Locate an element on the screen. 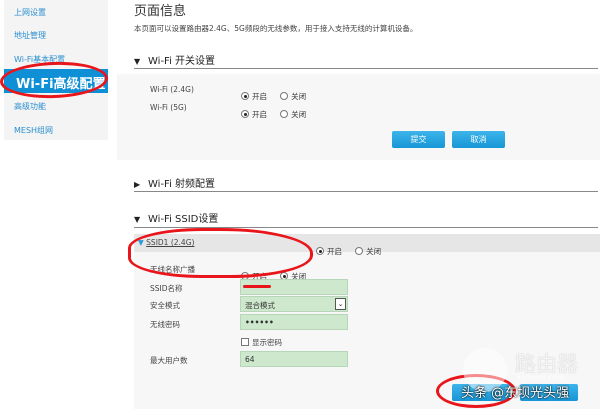  wifi-24g-label: Wi-Fi (2.4G) is located at coordinates (172, 89).